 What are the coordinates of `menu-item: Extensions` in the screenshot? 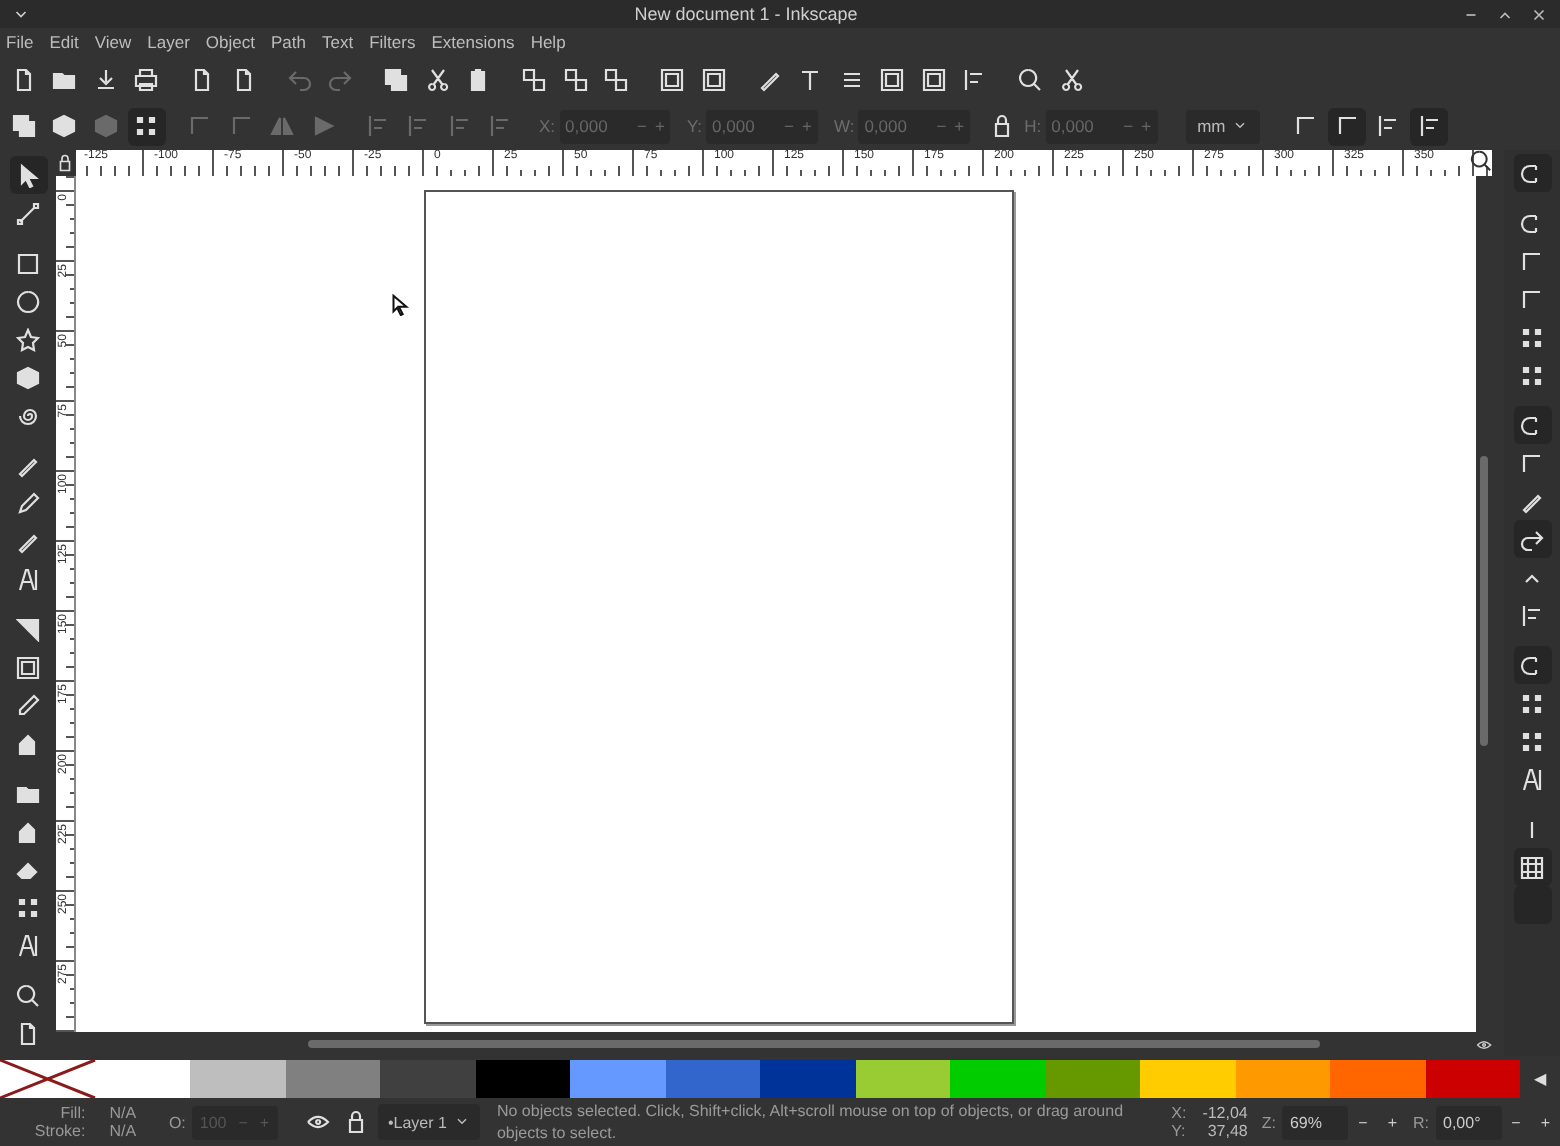 It's located at (473, 42).